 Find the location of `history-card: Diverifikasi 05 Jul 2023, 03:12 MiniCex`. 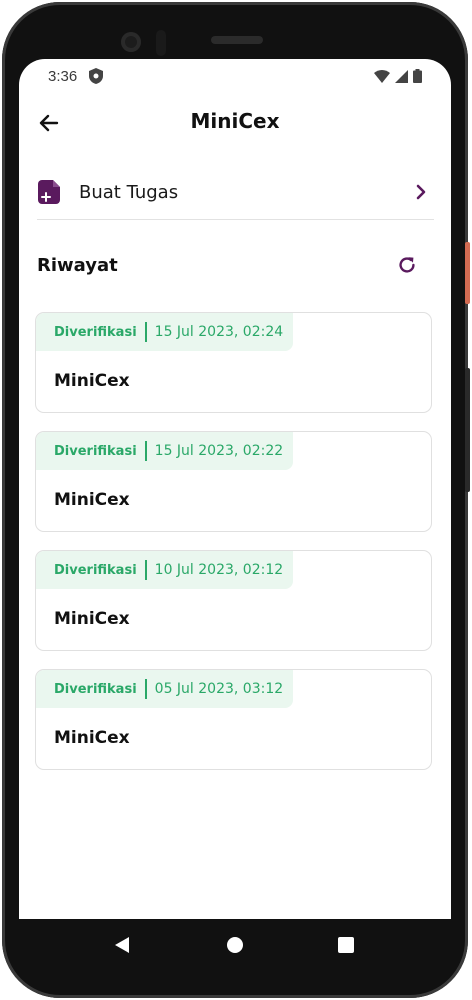

history-card: Diverifikasi 05 Jul 2023, 03:12 MiniCex is located at coordinates (233, 719).